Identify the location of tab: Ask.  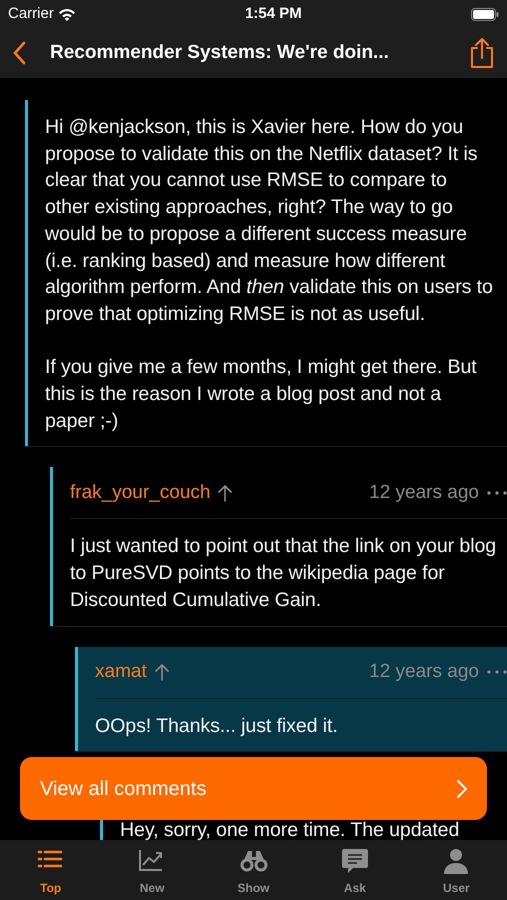
(355, 870).